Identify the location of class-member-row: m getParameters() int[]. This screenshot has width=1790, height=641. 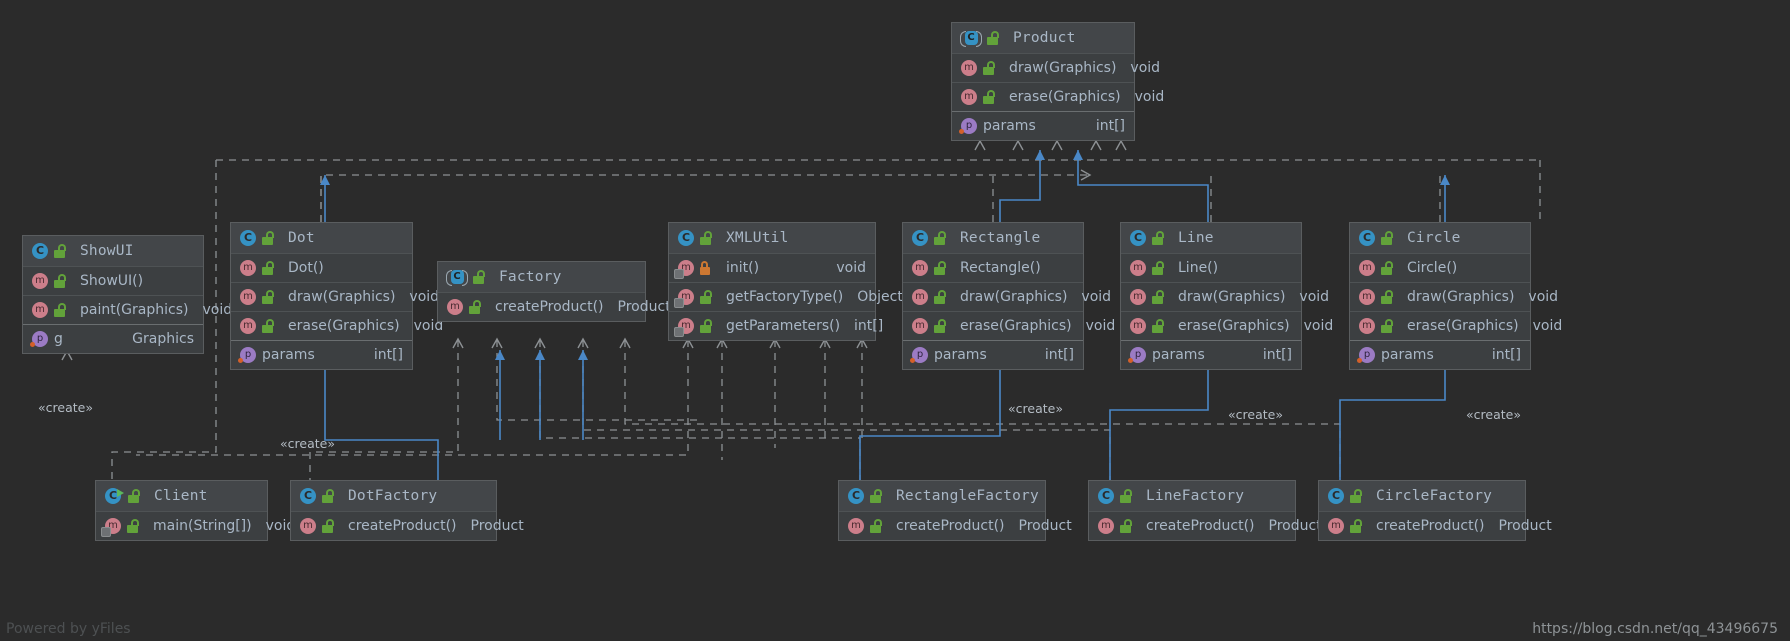
(776, 325).